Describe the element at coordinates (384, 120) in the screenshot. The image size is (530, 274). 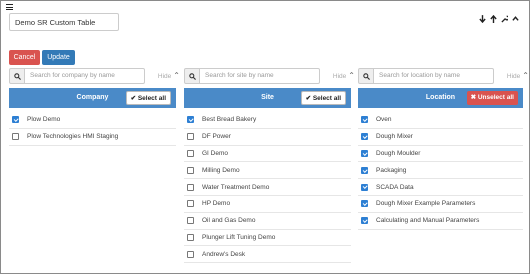
I see `list-item-label: Oven` at that location.